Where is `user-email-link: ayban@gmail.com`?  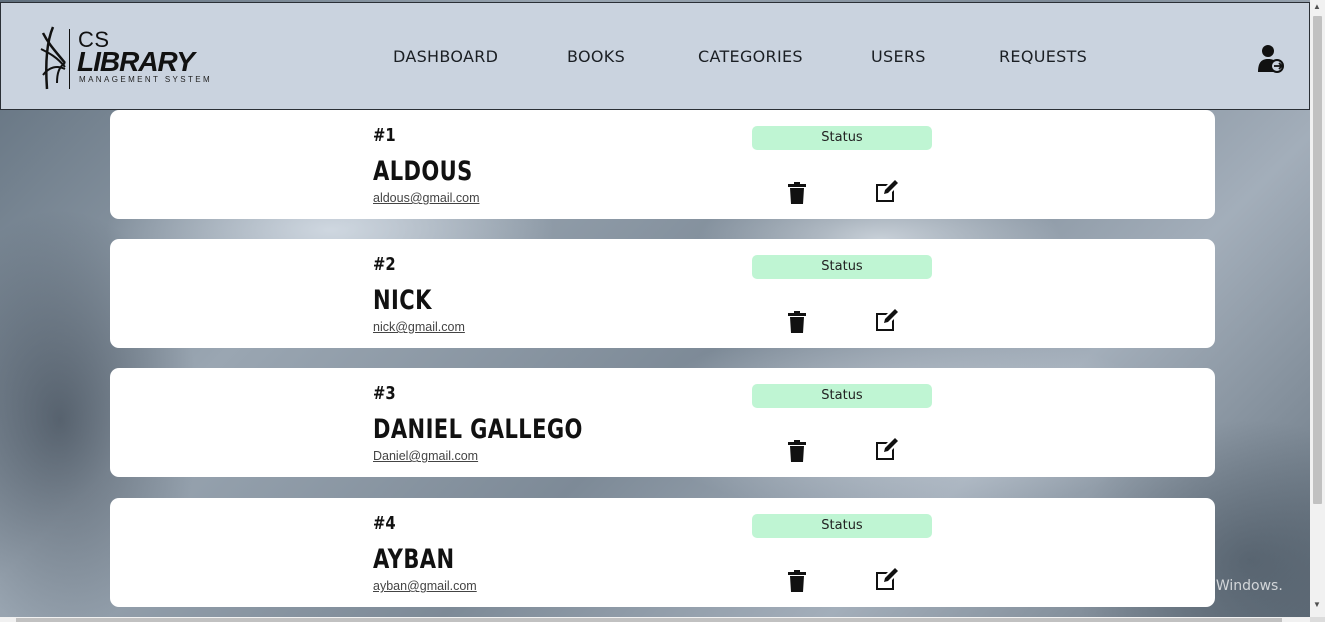
user-email-link: ayban@gmail.com is located at coordinates (425, 586).